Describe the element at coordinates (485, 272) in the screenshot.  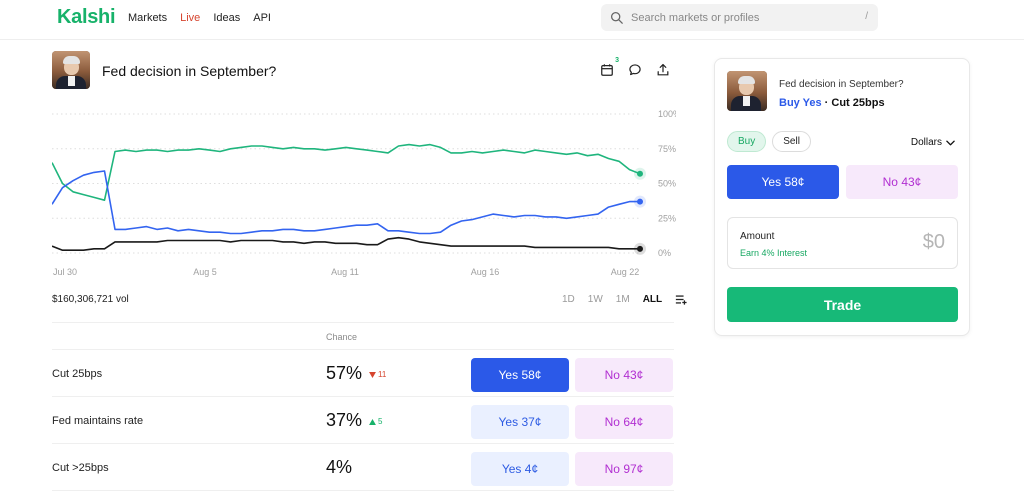
I see `x-tick-label: Aug 16` at that location.